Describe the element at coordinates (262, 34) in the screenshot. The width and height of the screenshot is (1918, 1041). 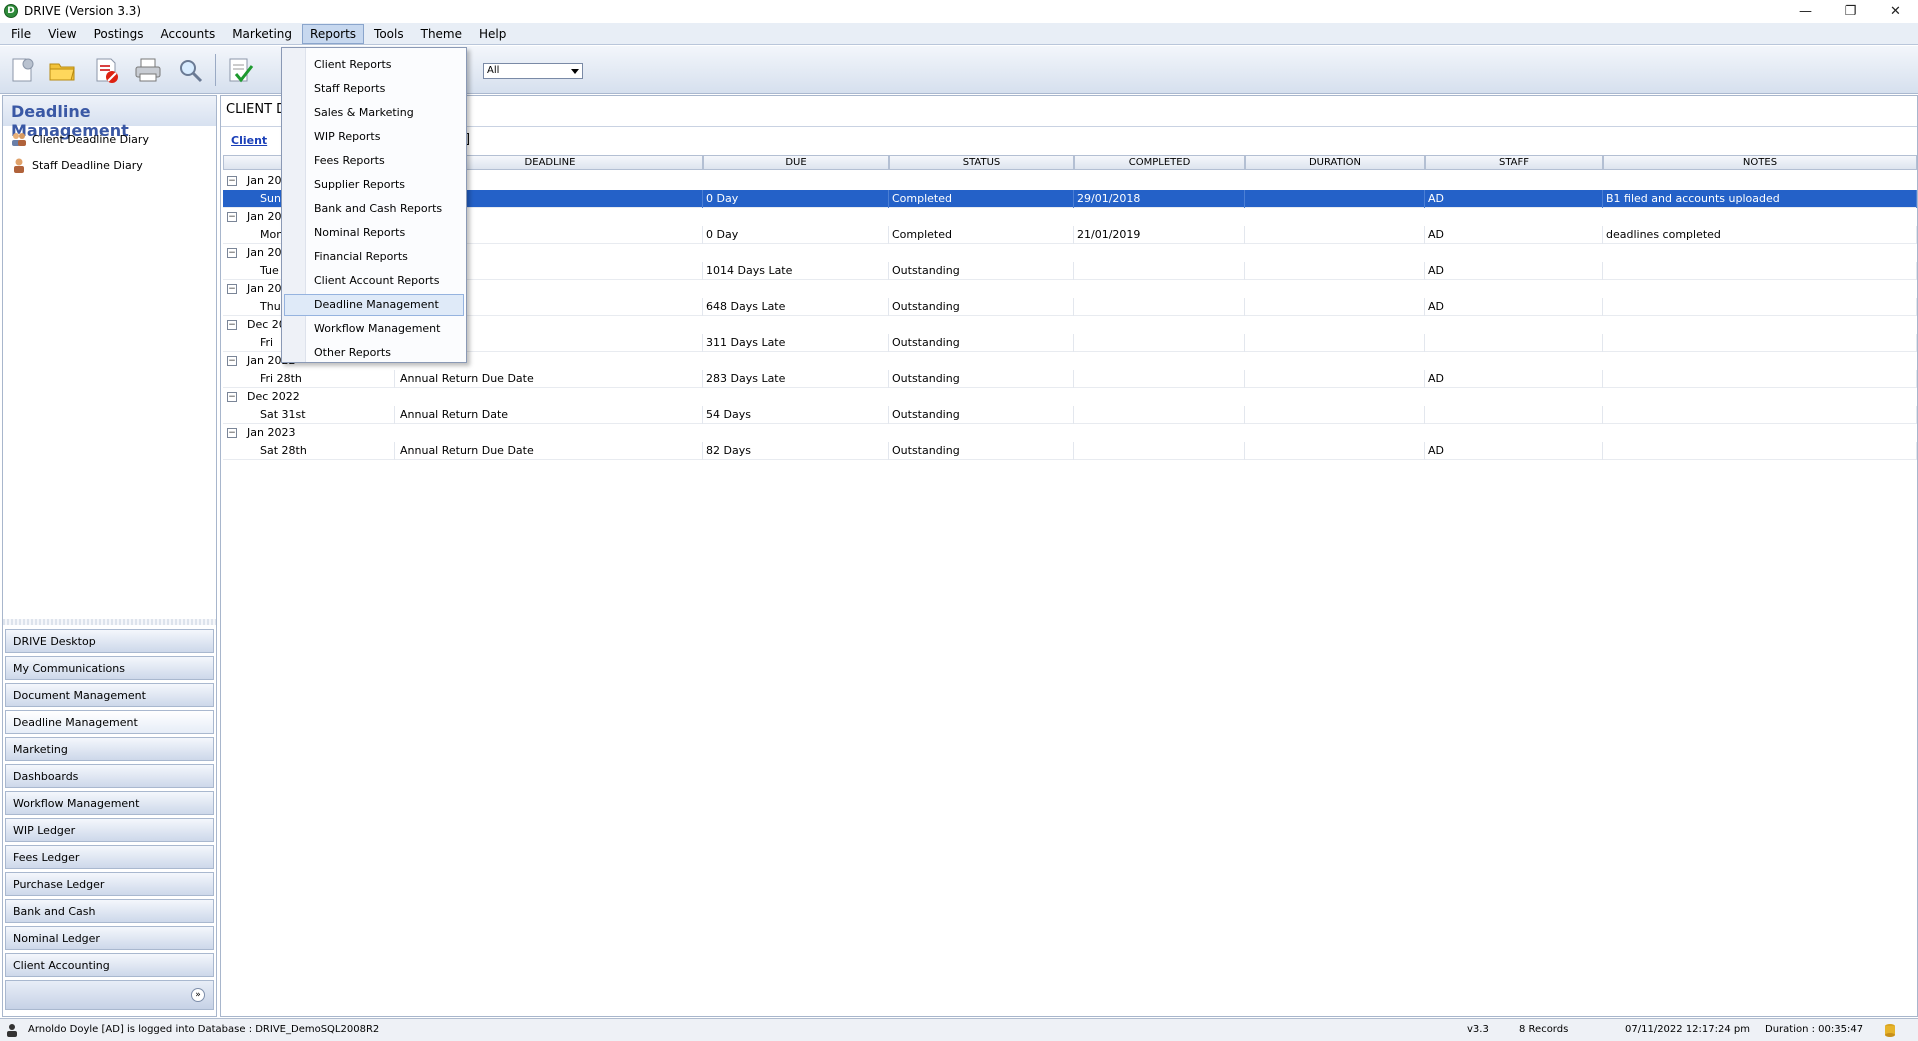
I see `menu-marketing: Marketing` at that location.